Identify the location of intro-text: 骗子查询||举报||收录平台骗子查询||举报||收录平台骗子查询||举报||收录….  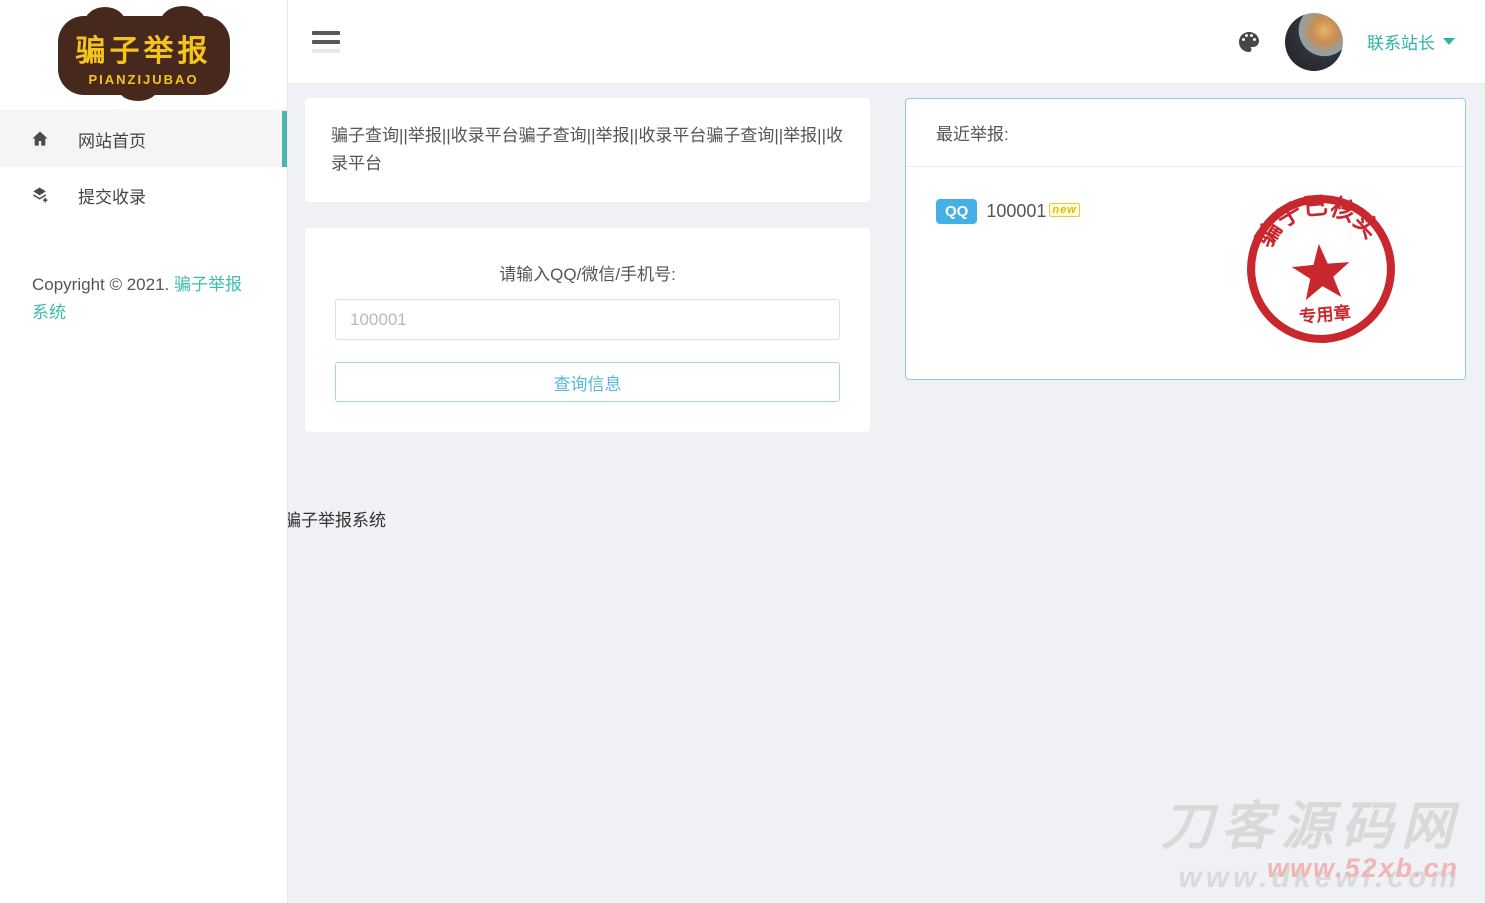
(587, 149).